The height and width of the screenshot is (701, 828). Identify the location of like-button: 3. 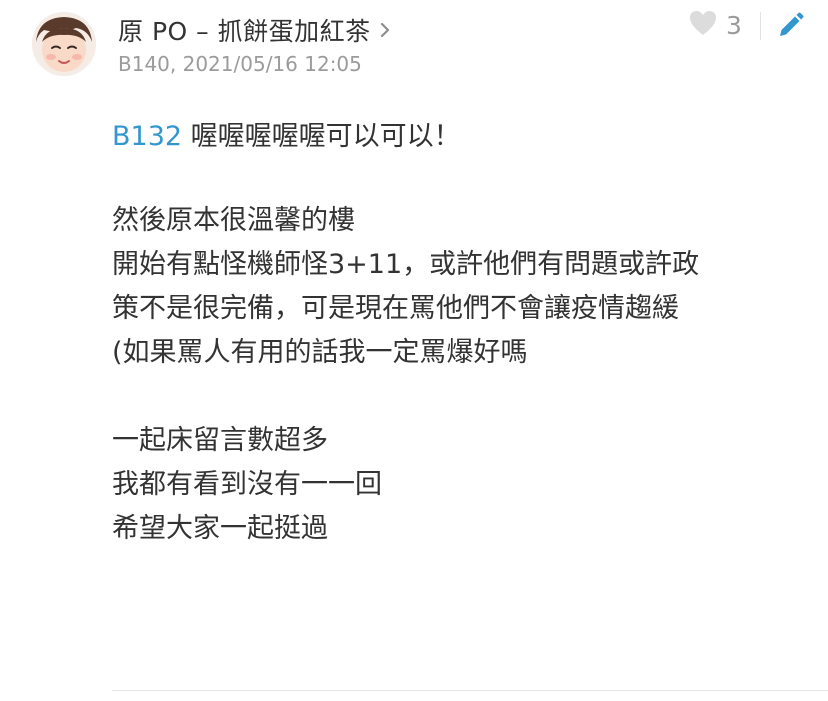
(715, 25).